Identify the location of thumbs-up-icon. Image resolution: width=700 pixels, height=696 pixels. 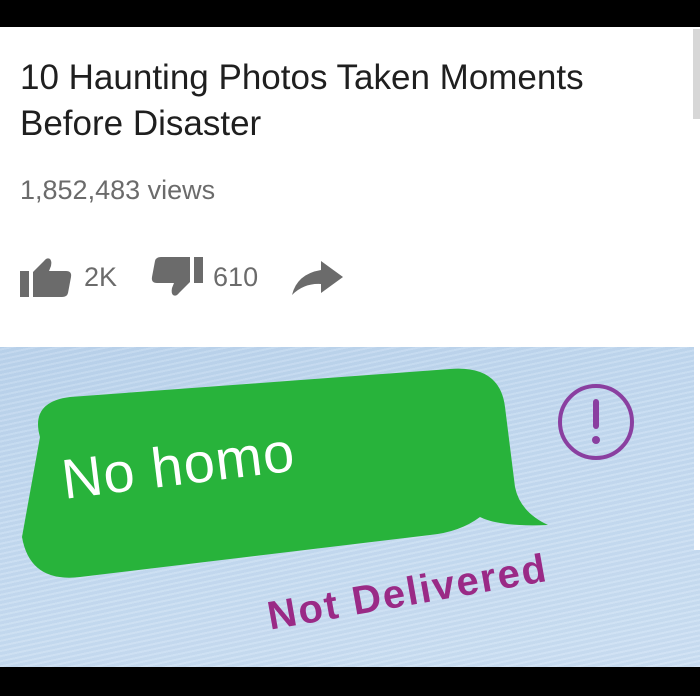
(47, 277).